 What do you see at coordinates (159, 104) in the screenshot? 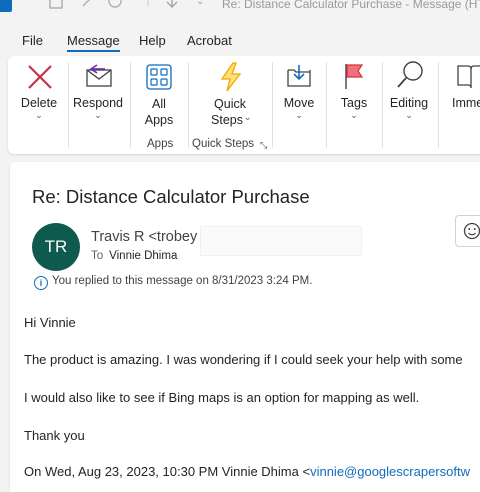
I see `all-apps-label-line1: All` at bounding box center [159, 104].